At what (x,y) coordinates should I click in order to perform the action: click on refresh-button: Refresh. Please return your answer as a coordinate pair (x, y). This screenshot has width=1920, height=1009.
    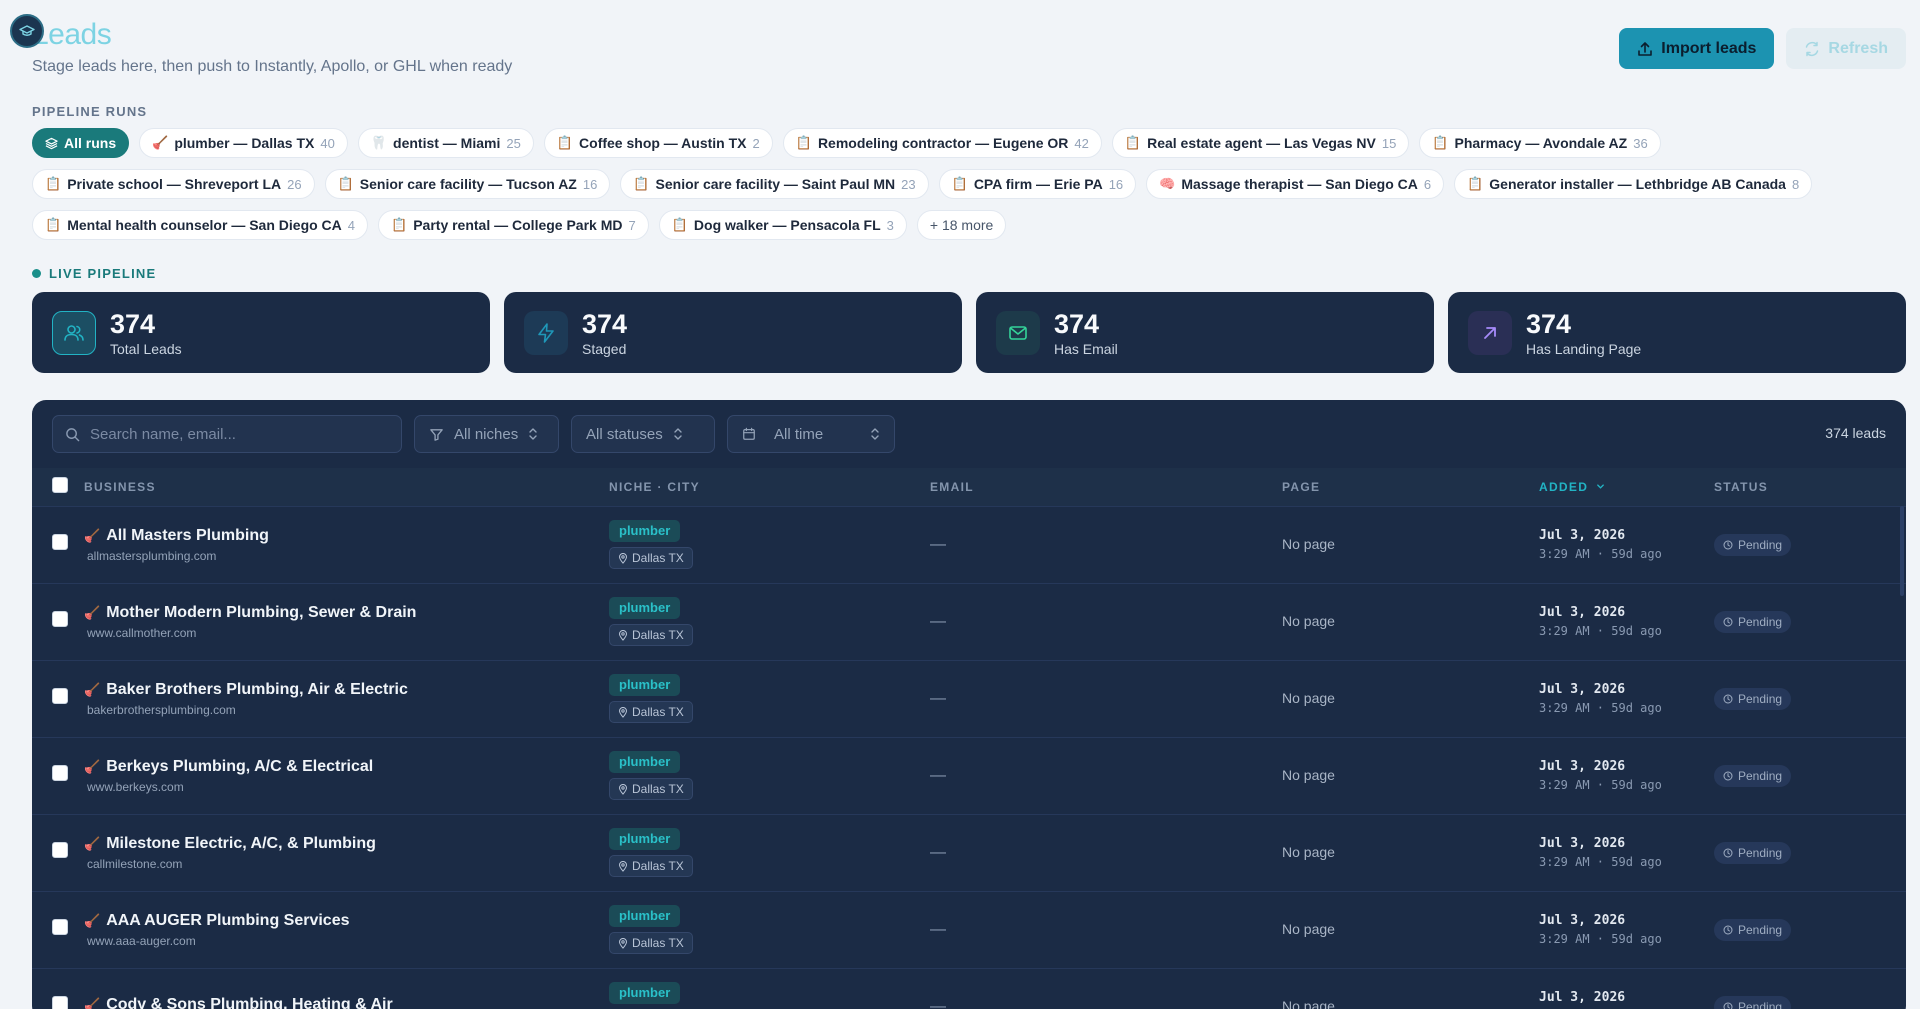
    Looking at the image, I should click on (1846, 48).